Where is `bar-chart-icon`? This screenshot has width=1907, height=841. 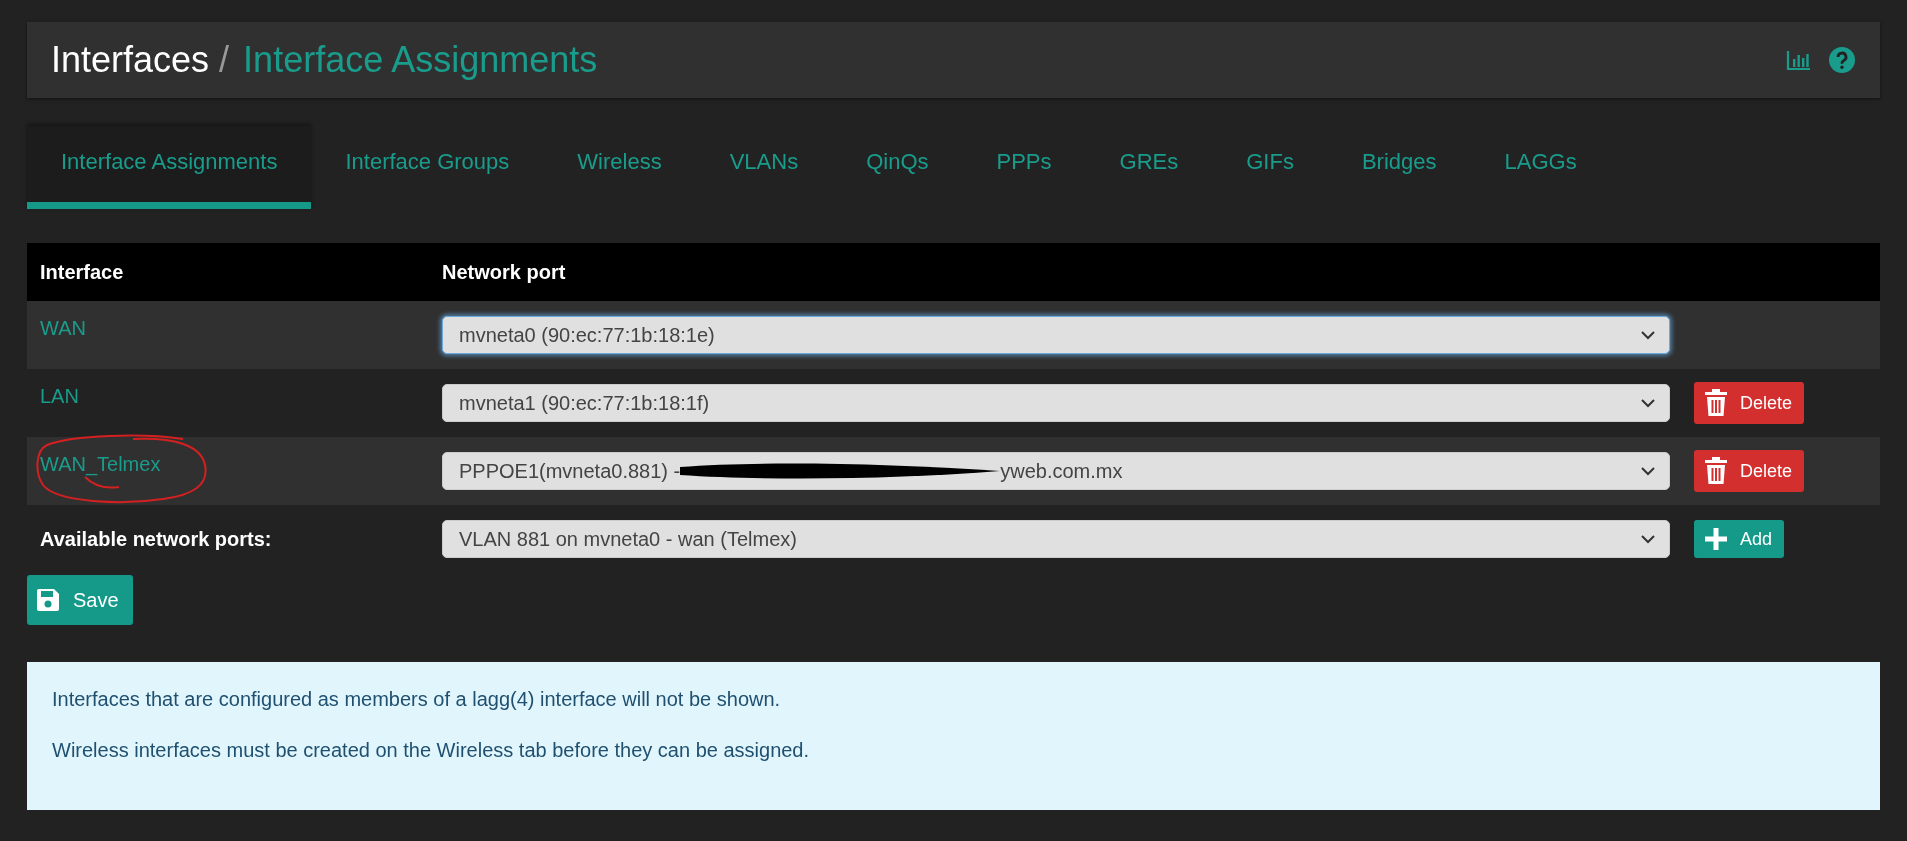
bar-chart-icon is located at coordinates (1799, 60).